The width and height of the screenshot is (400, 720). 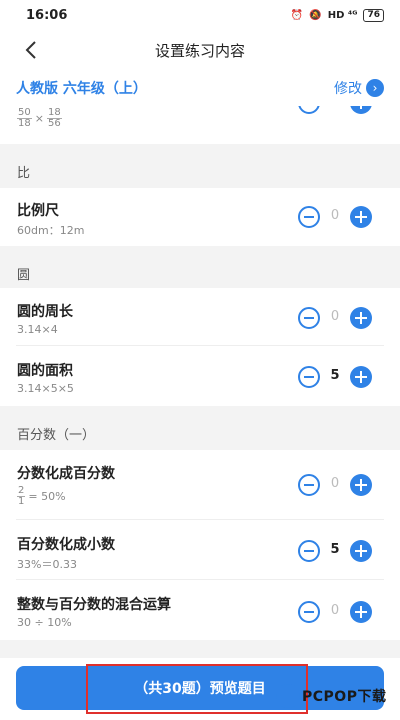 I want to click on chevron-right-icon: ›, so click(x=375, y=88).